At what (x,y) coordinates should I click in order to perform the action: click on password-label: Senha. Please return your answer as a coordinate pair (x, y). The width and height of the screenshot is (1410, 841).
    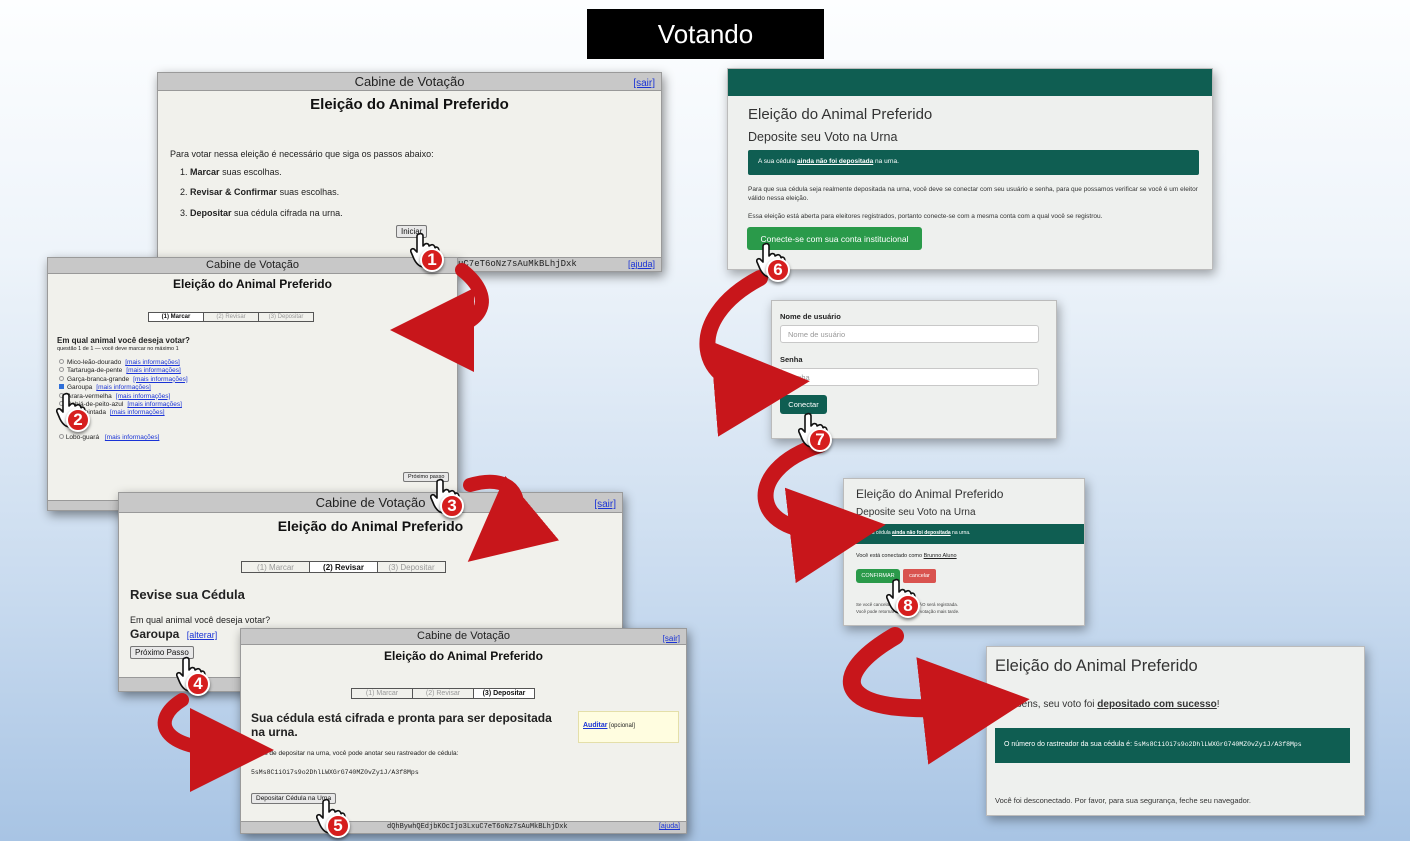
    Looking at the image, I should click on (791, 359).